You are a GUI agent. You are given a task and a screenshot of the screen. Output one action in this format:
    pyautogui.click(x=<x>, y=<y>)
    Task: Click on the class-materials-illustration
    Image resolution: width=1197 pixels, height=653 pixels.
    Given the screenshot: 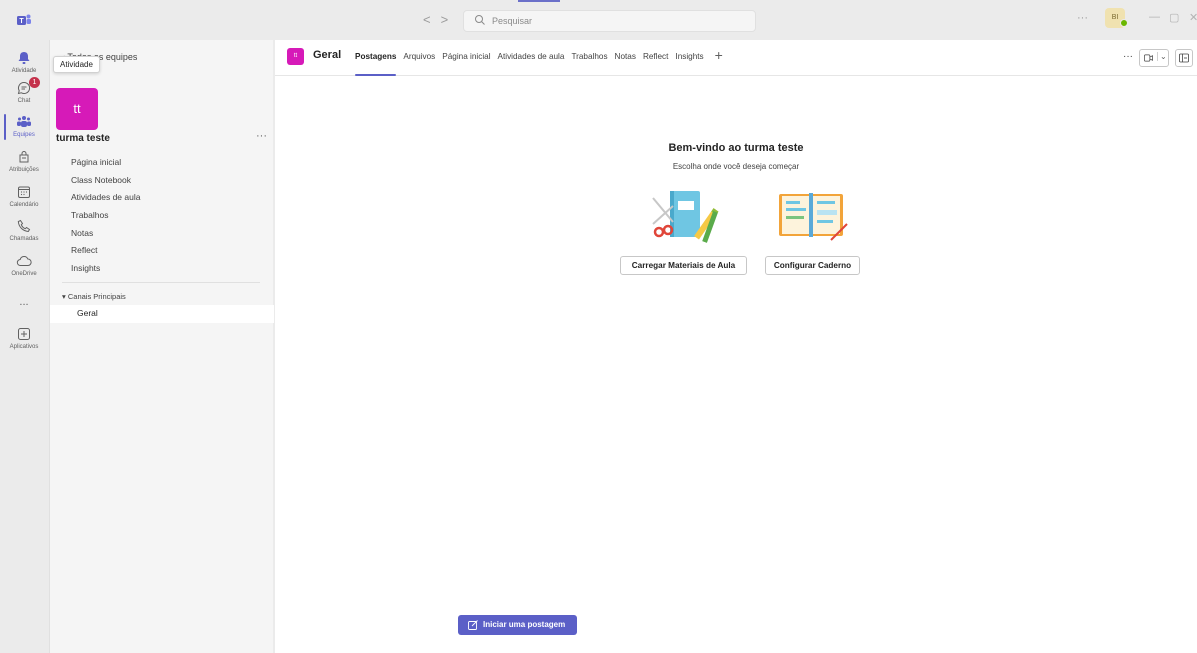 What is the action you would take?
    pyautogui.click(x=685, y=217)
    